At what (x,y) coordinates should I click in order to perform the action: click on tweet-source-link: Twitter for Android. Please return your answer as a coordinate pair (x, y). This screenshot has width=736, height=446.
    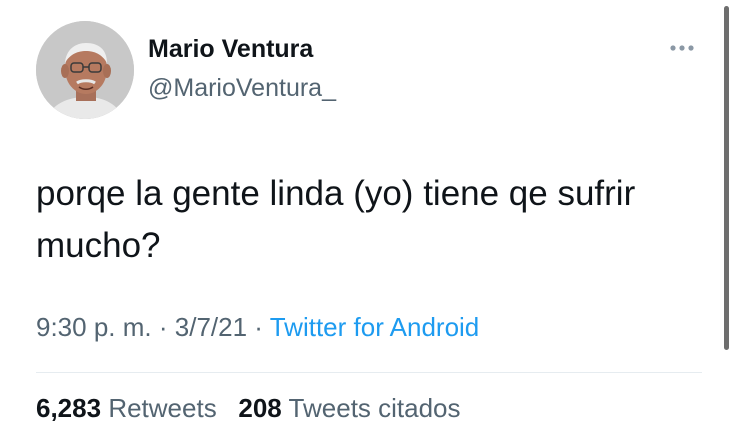
    Looking at the image, I should click on (375, 327).